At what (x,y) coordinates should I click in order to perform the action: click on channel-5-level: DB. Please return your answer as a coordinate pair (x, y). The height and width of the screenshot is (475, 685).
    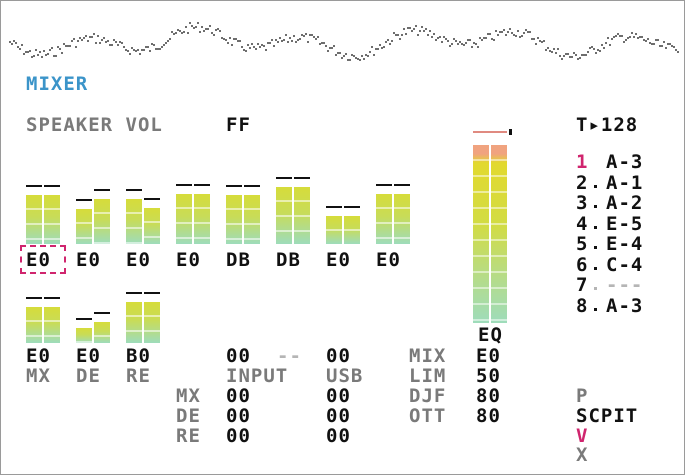
    Looking at the image, I should click on (238, 260).